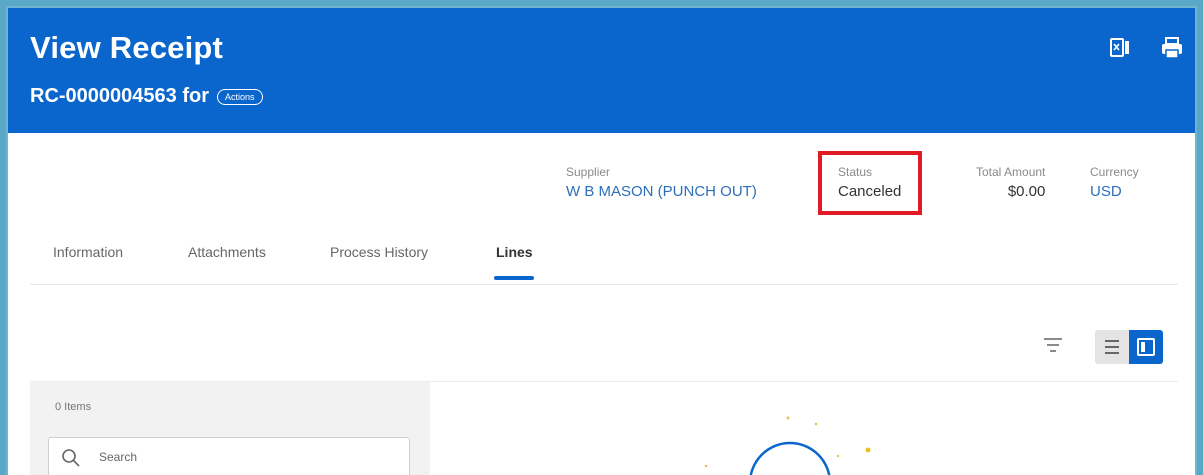  Describe the element at coordinates (240, 96) in the screenshot. I see `actions-button: Actions` at that location.